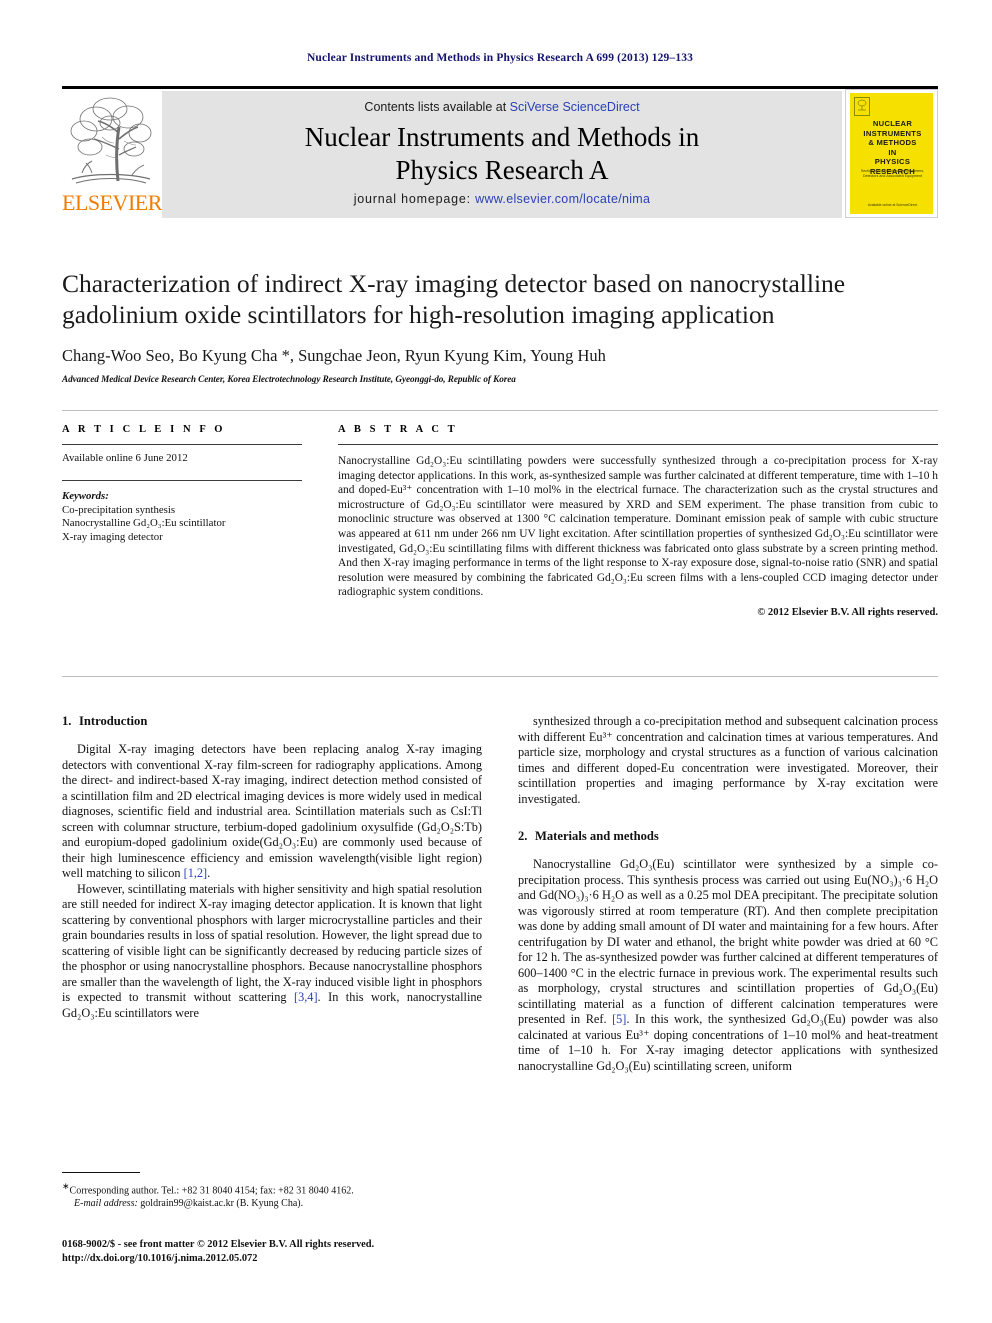  What do you see at coordinates (272, 721) in the screenshot?
I see `section-heading-introduction: 1. Introduction` at bounding box center [272, 721].